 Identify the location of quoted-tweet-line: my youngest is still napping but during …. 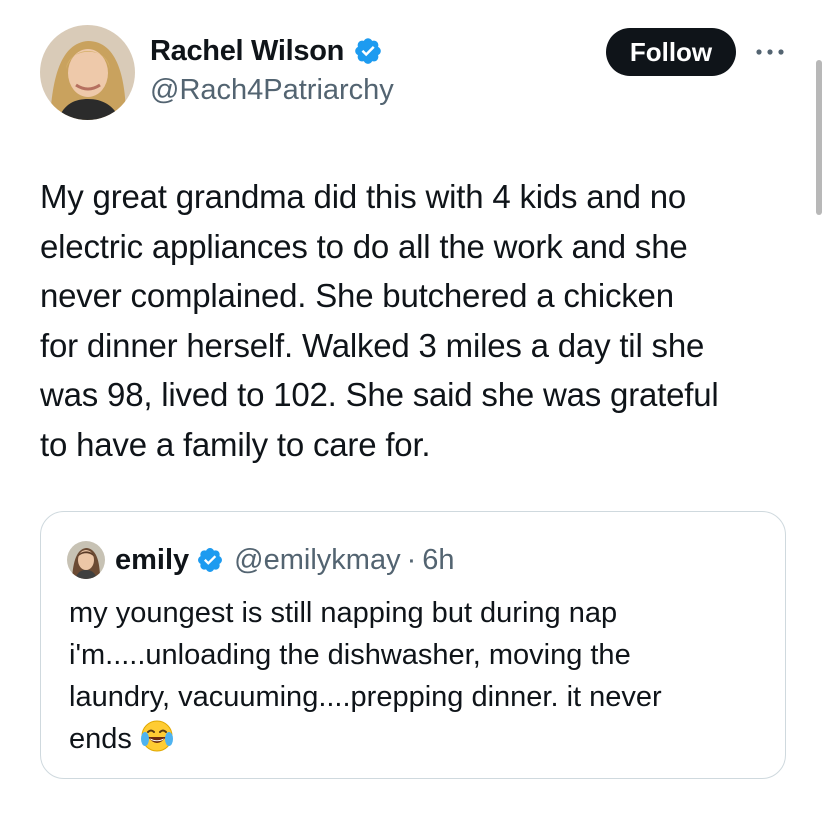
(343, 613).